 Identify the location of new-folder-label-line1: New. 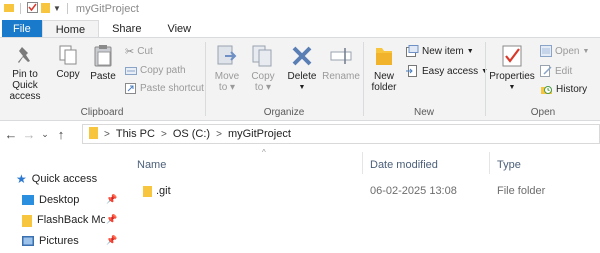
(383, 76).